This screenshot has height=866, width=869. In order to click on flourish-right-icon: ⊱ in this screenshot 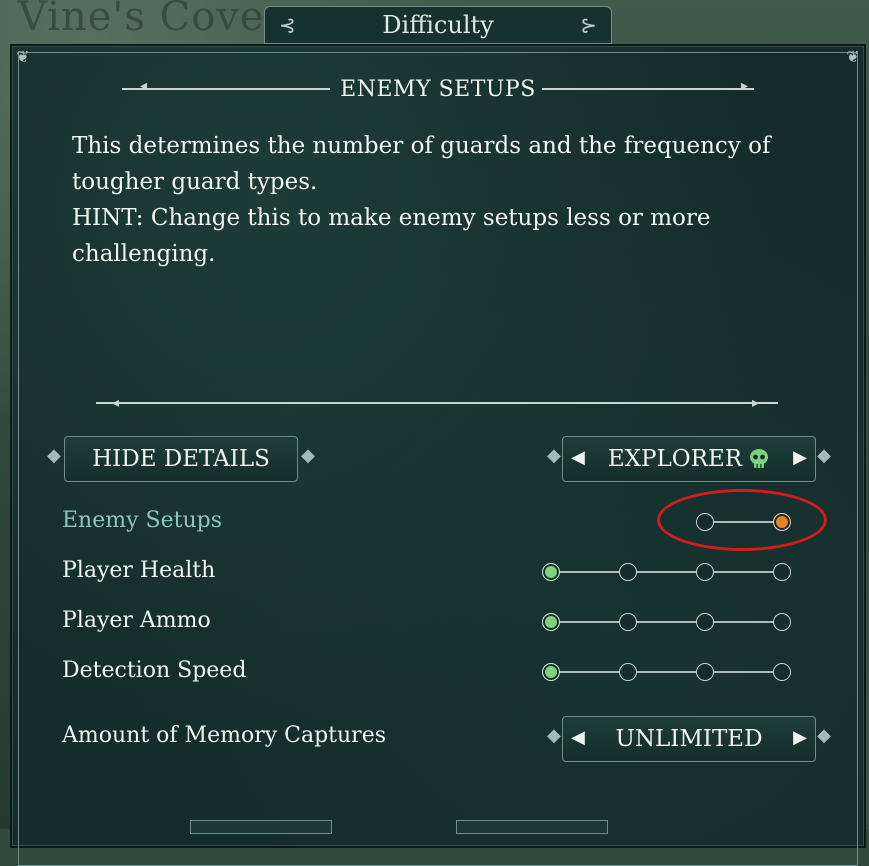, I will do `click(588, 25)`.